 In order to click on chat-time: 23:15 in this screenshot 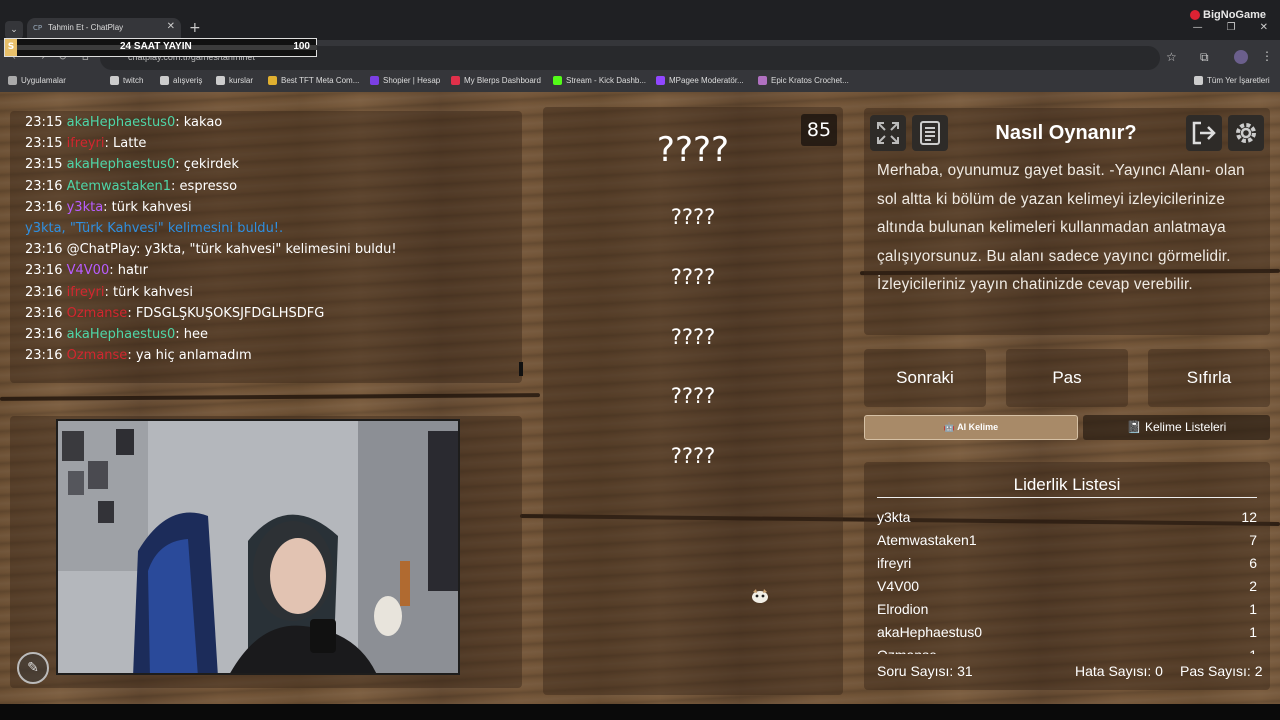, I will do `click(44, 122)`.